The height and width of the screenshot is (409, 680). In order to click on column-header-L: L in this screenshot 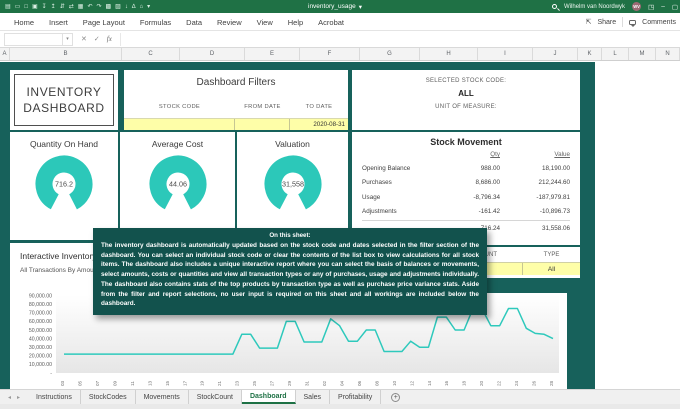, I will do `click(615, 54)`.